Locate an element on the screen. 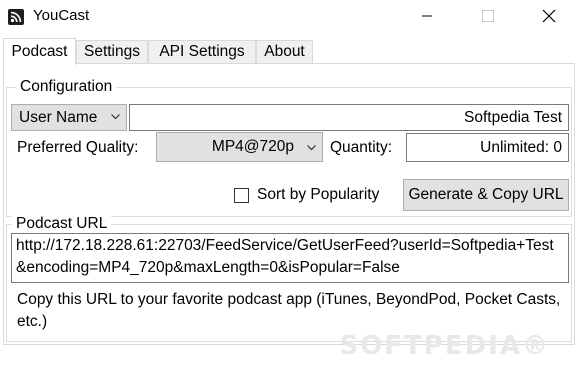  user-name-combo-label: User Name is located at coordinates (58, 117).